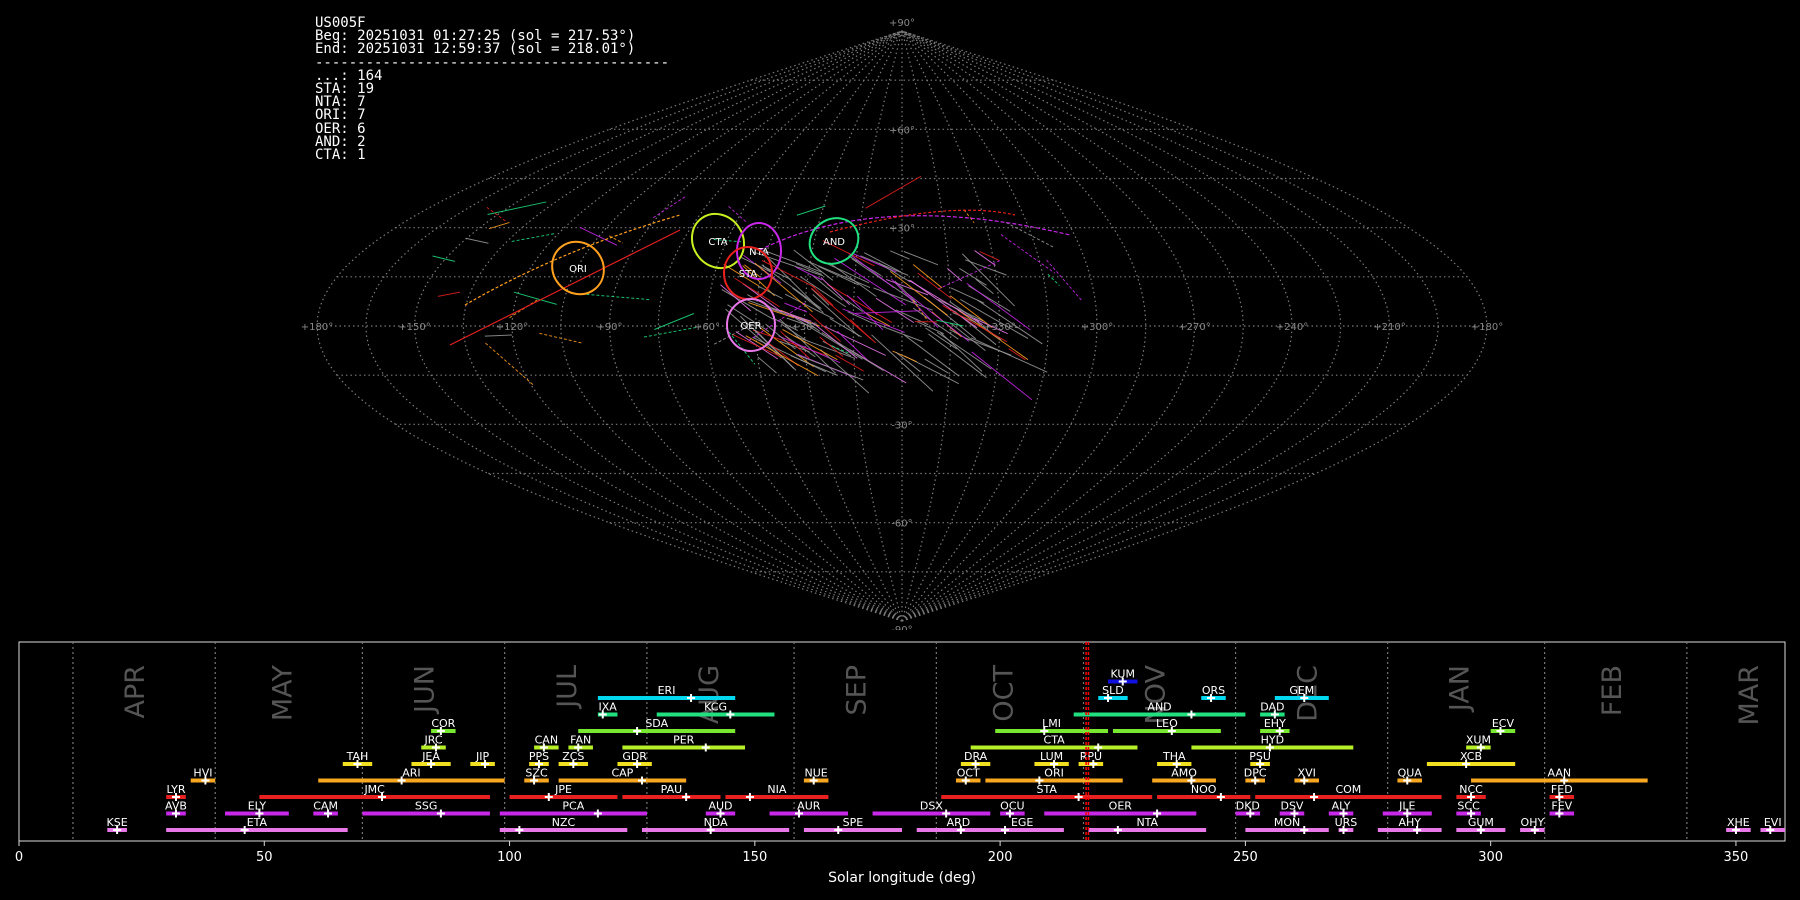 The width and height of the screenshot is (1800, 900). What do you see at coordinates (1004, 693) in the screenshot?
I see `month-label: OCT` at bounding box center [1004, 693].